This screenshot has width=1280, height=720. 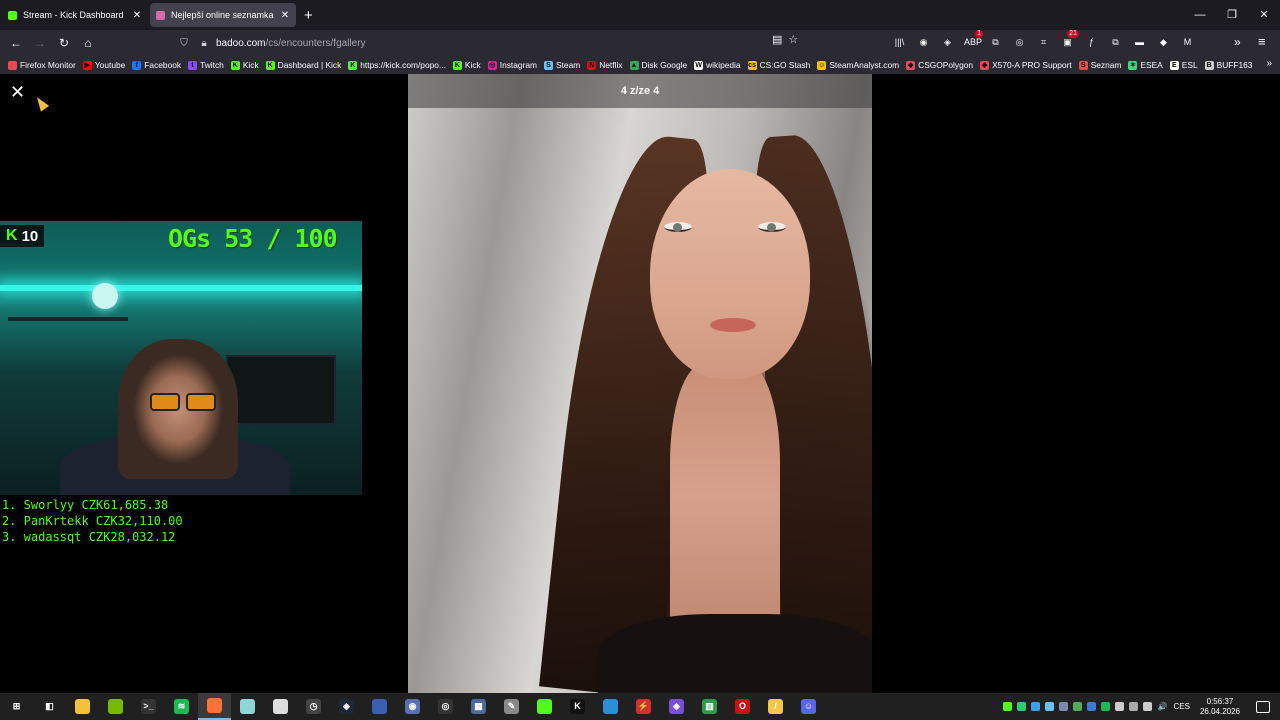 I want to click on bookmark-item: S Steam, so click(x=562, y=65).